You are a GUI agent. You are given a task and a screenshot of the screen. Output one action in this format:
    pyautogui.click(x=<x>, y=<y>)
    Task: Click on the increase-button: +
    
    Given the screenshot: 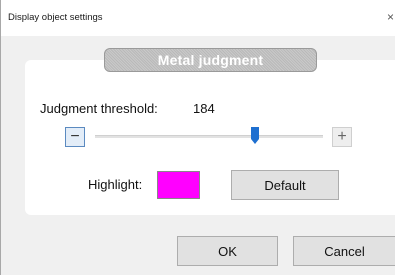 What is the action you would take?
    pyautogui.click(x=342, y=137)
    